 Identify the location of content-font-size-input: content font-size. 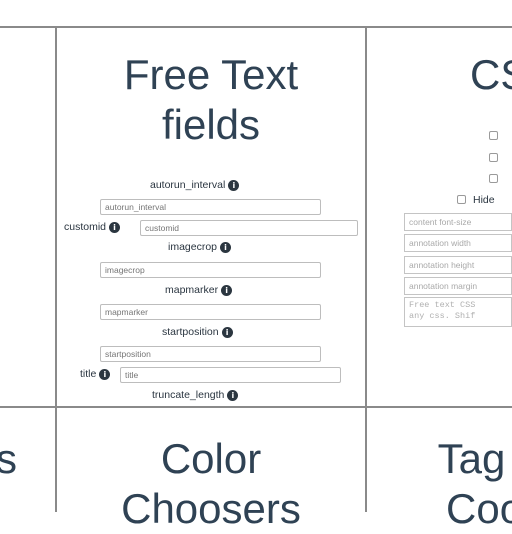
(458, 222).